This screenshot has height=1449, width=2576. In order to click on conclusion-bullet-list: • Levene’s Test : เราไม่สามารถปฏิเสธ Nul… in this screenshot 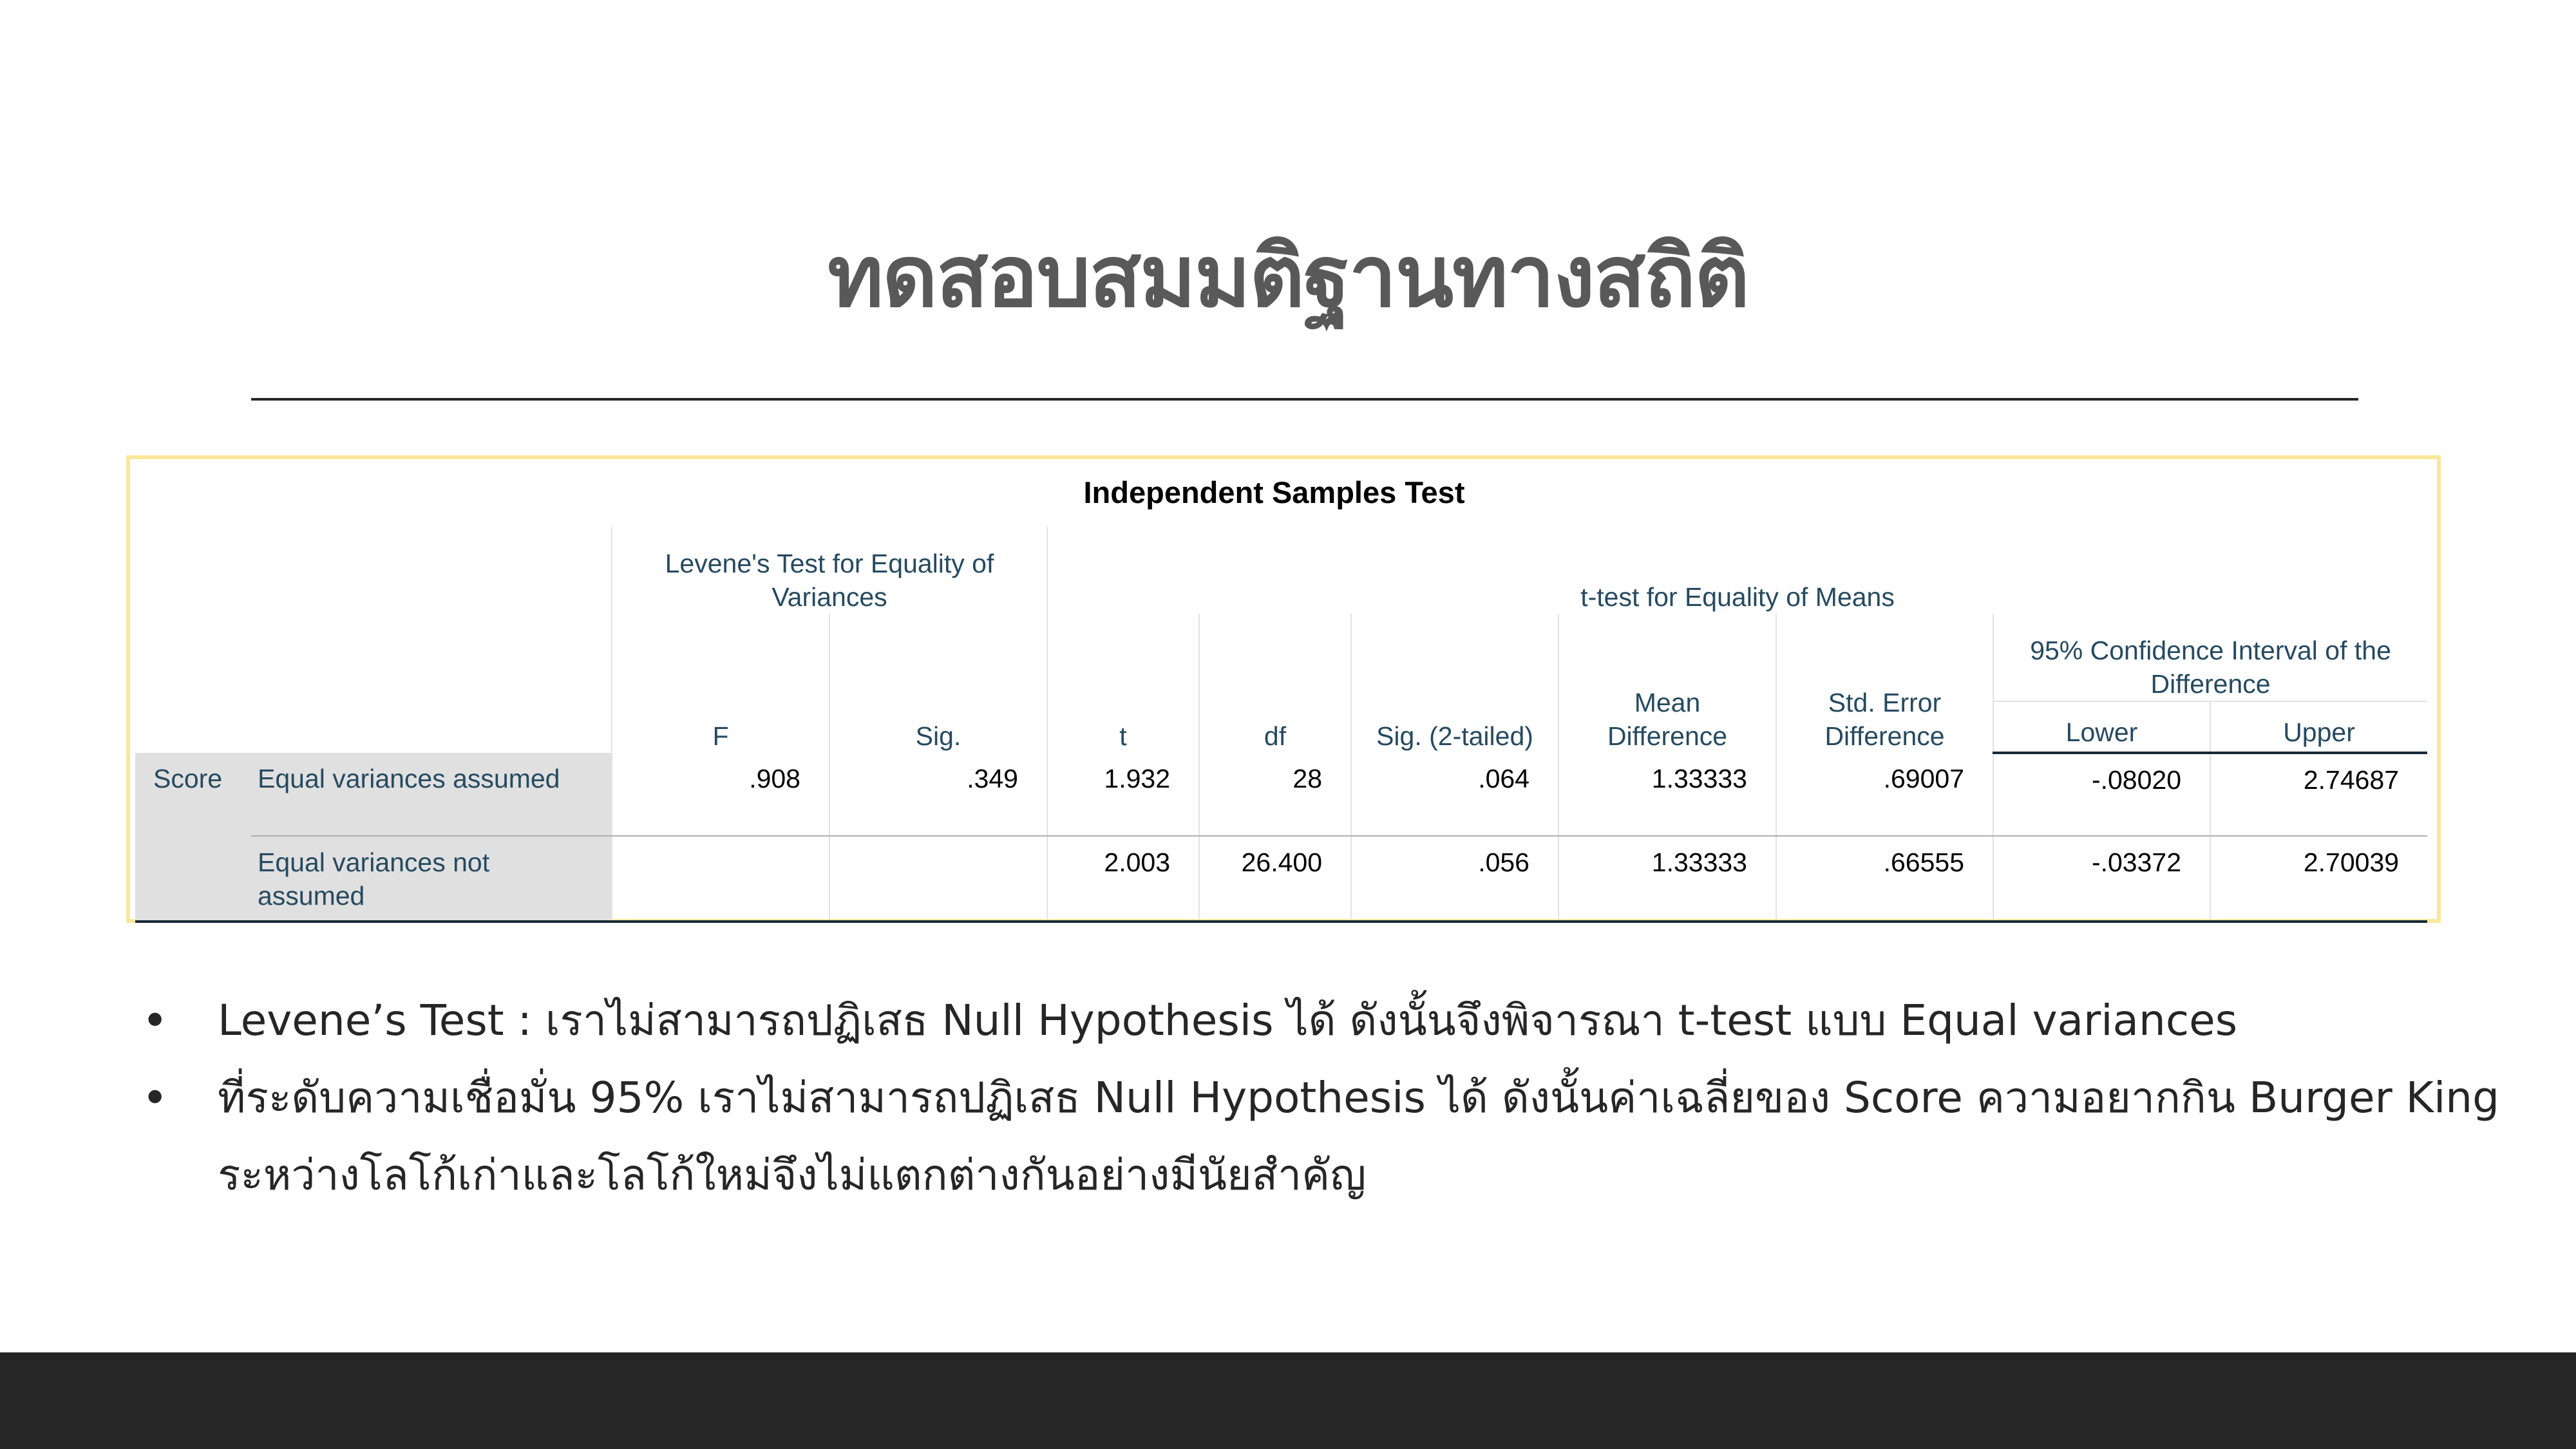, I will do `click(1333, 1098)`.